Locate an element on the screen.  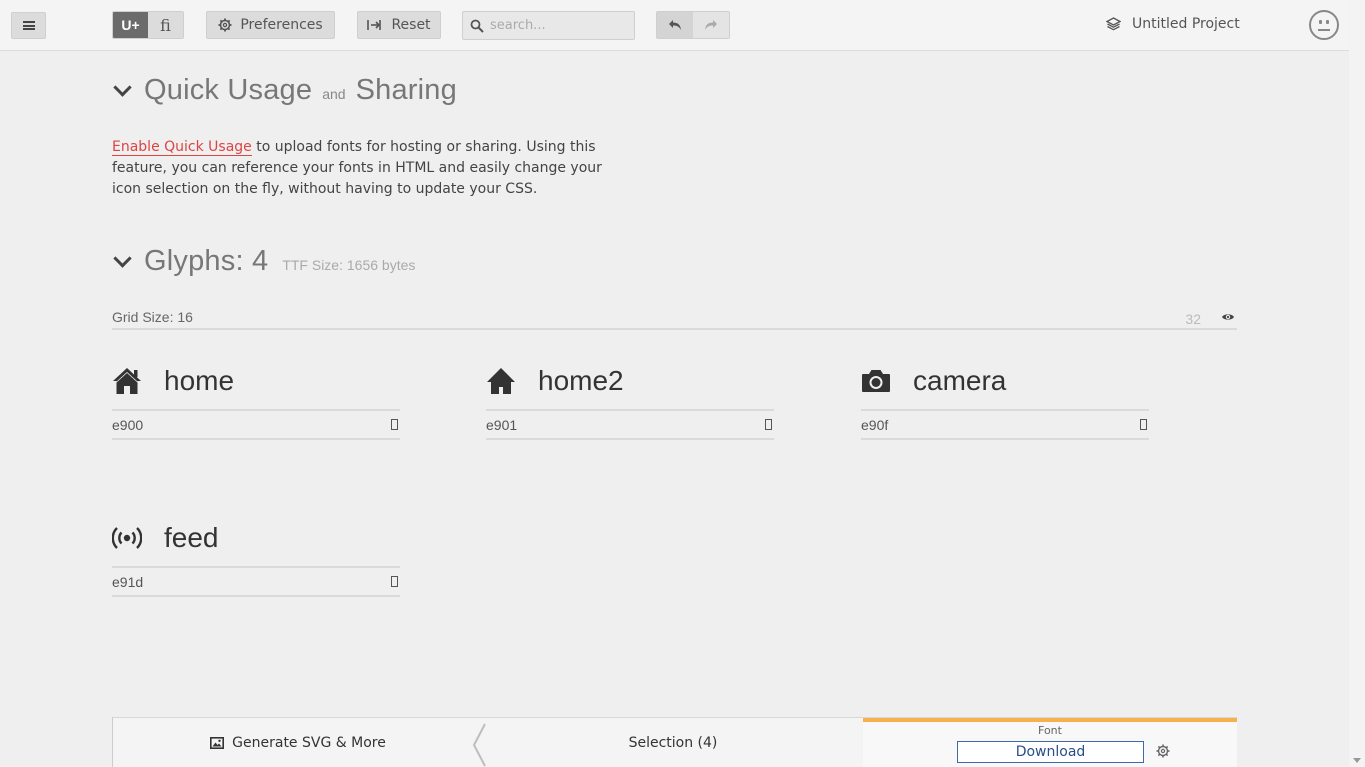
preferences-button: Preferences is located at coordinates (270, 25).